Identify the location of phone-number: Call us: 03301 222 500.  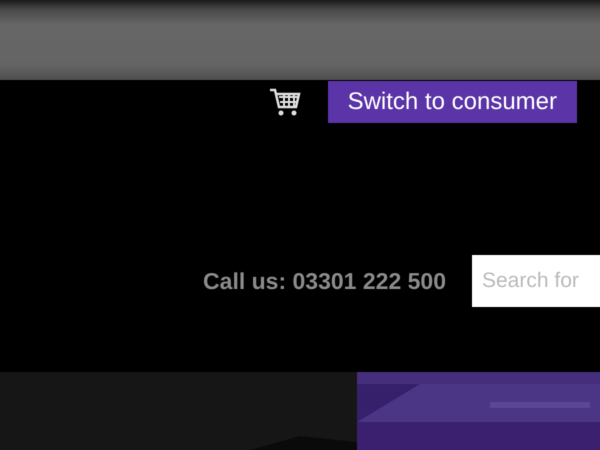
(324, 281).